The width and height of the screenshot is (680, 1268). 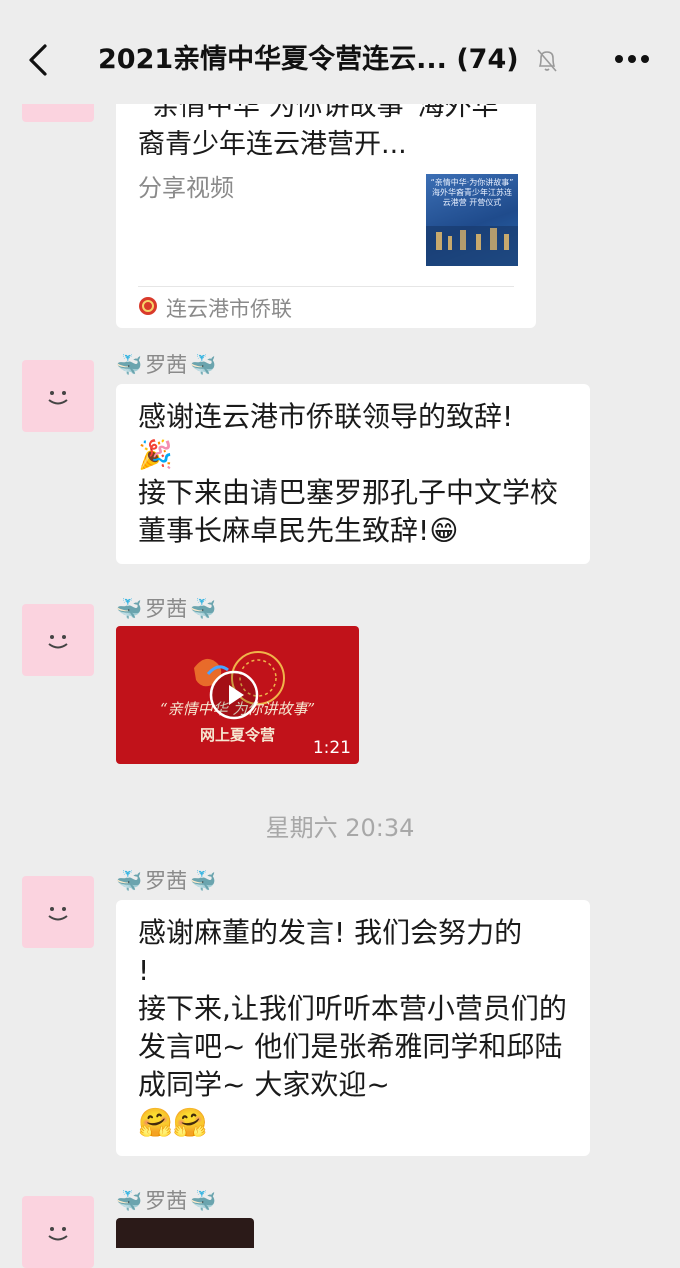 I want to click on more-dots-icon, so click(x=632, y=59).